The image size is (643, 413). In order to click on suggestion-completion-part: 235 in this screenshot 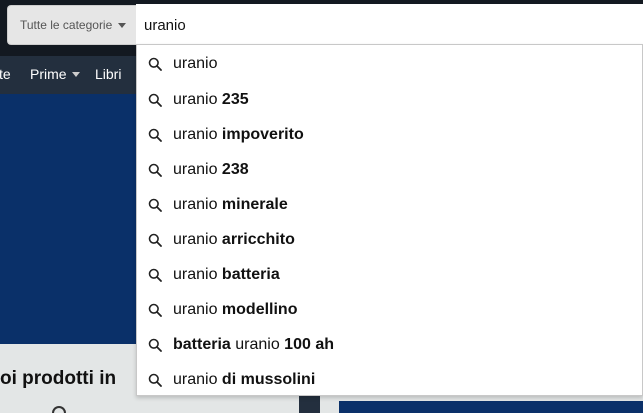, I will do `click(235, 99)`.